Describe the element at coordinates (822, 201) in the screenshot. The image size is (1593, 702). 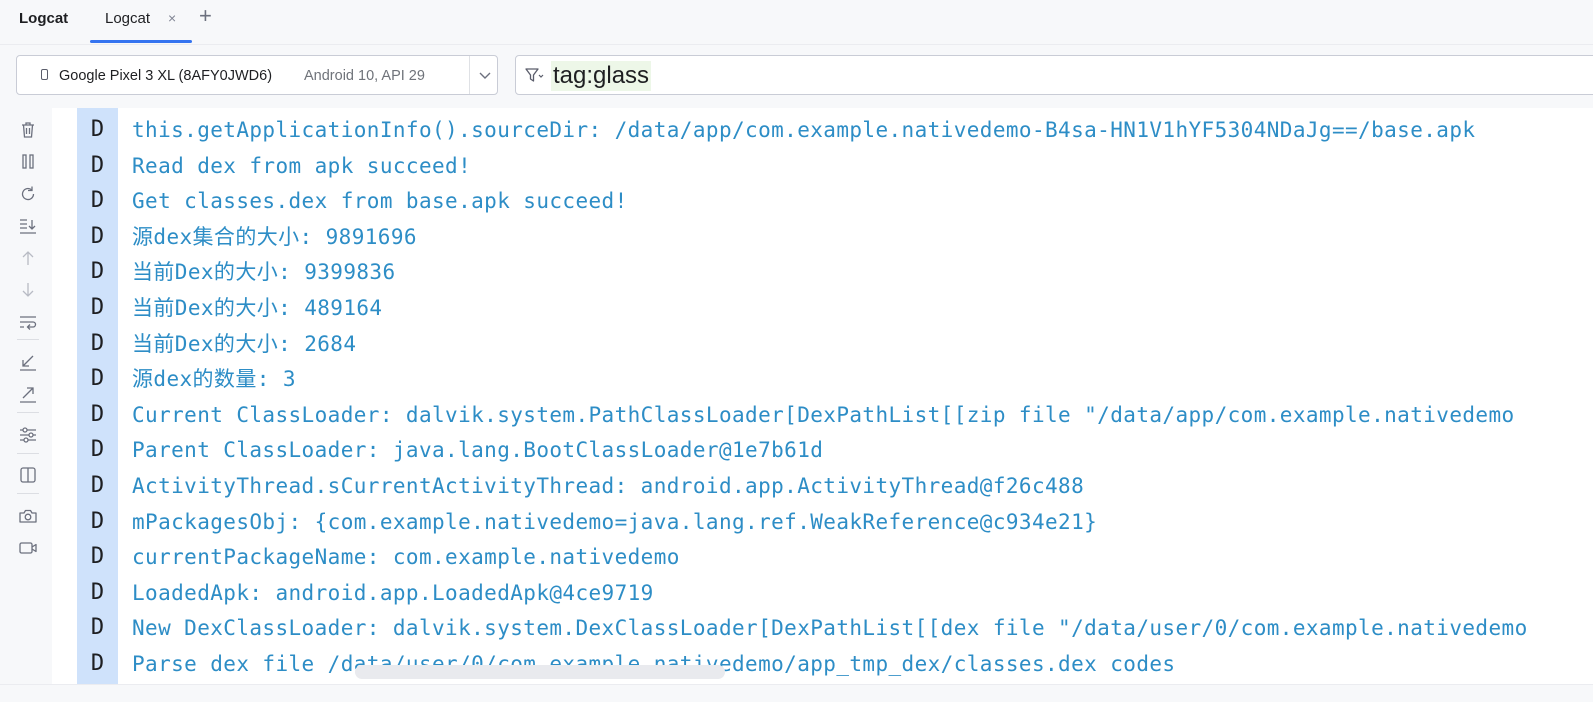
I see `log-row: D Get classes.dex from base.apk succeed!` at that location.